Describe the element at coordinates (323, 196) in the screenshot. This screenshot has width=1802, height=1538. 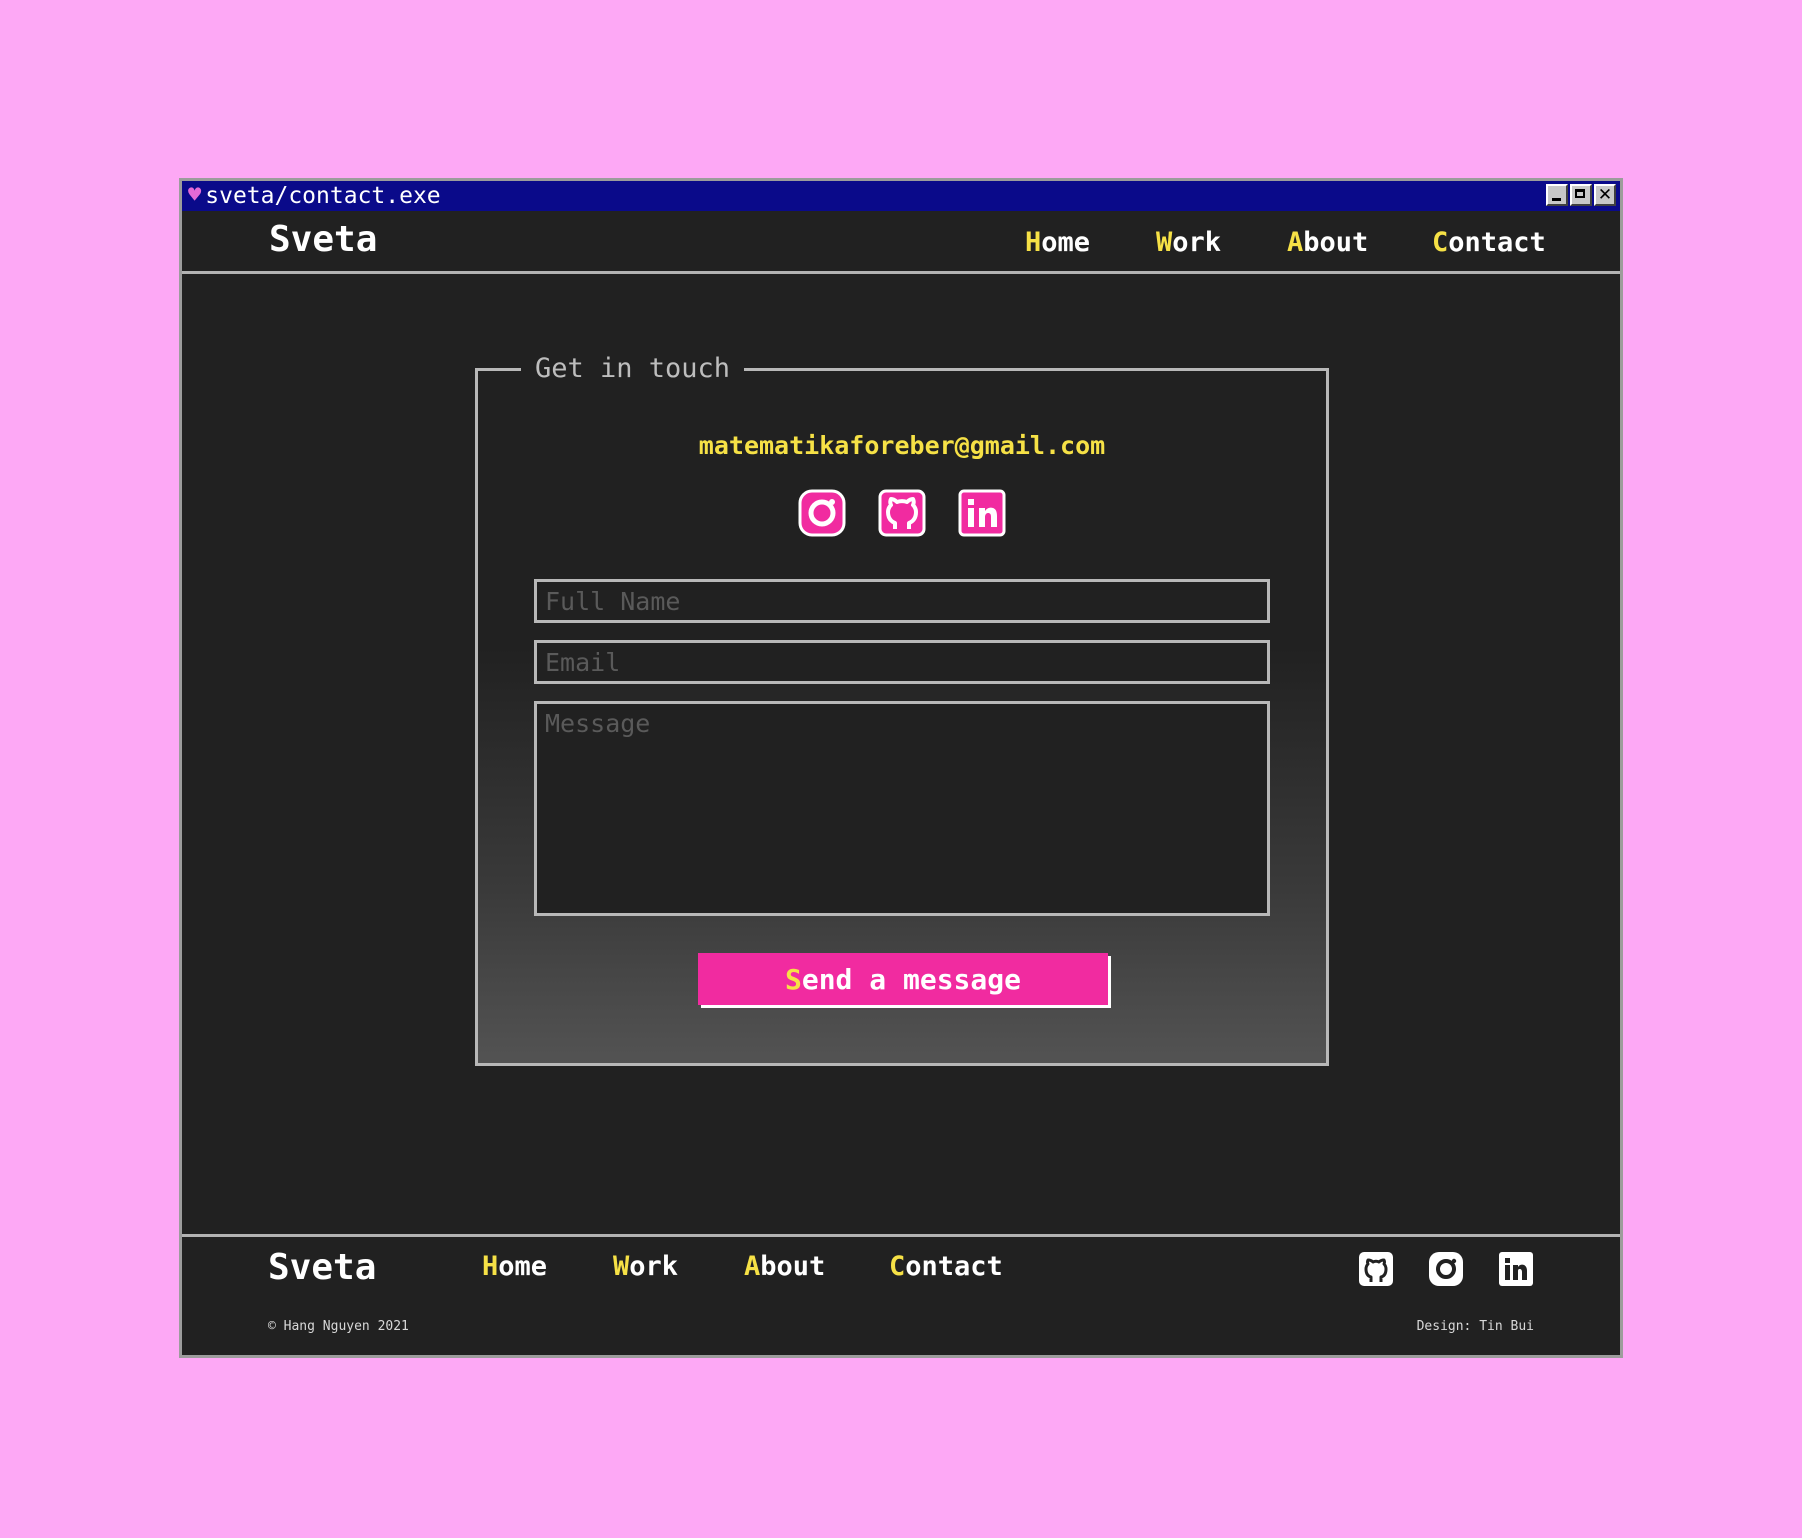
I see `window-title: sveta/contact.exe` at that location.